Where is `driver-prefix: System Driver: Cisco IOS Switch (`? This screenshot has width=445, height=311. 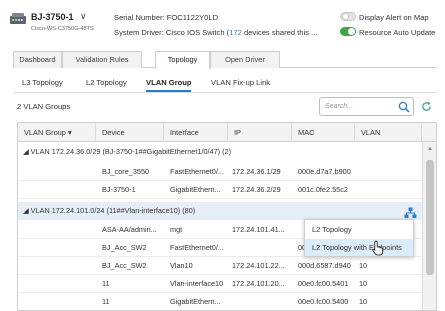 driver-prefix: System Driver: Cisco IOS Switch ( is located at coordinates (172, 32).